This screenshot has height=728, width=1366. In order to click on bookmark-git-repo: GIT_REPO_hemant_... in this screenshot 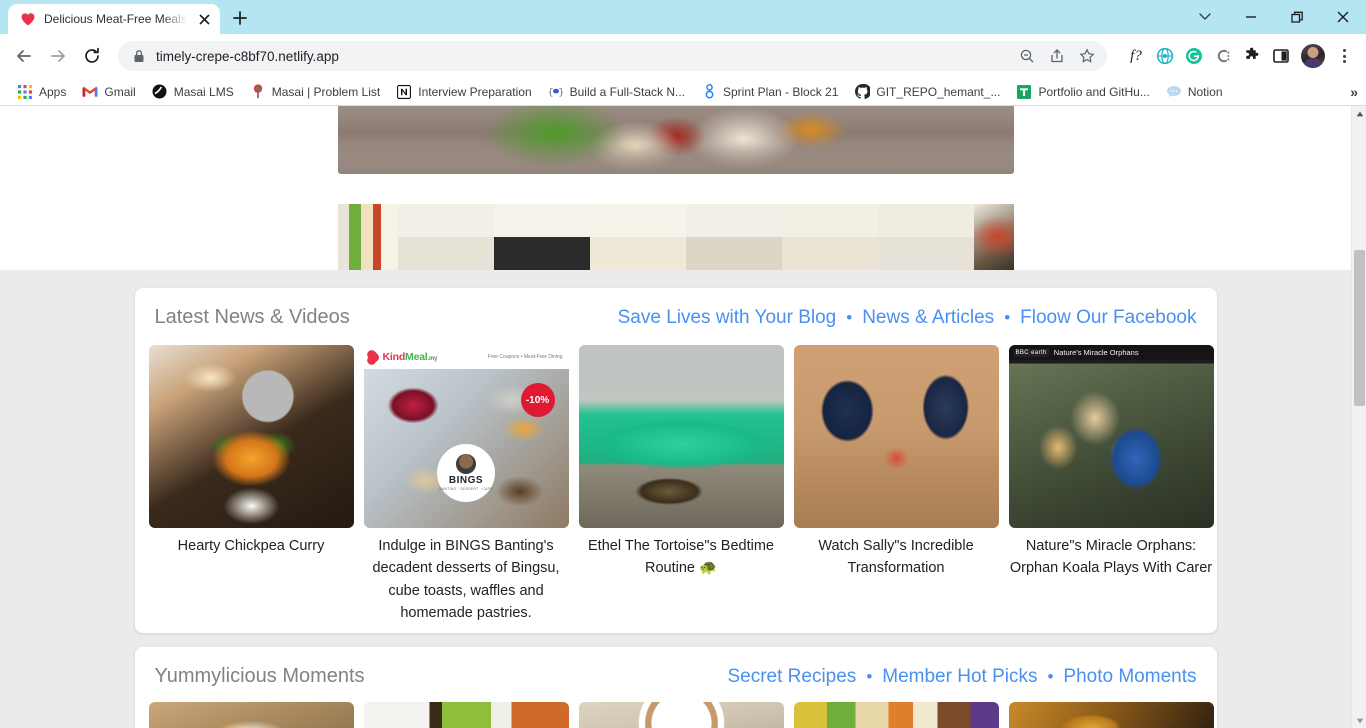, I will do `click(927, 92)`.